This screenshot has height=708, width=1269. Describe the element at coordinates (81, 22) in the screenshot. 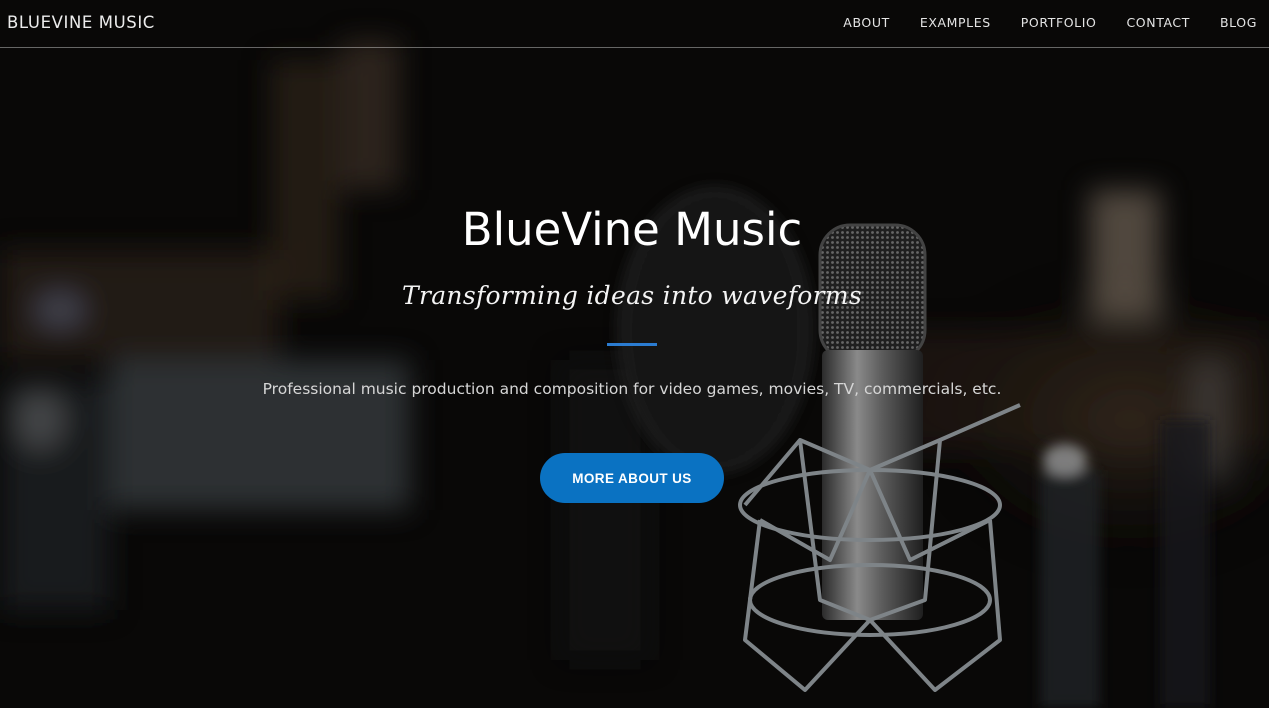

I see `brand-logo: BLUEVINE MUSIC` at that location.